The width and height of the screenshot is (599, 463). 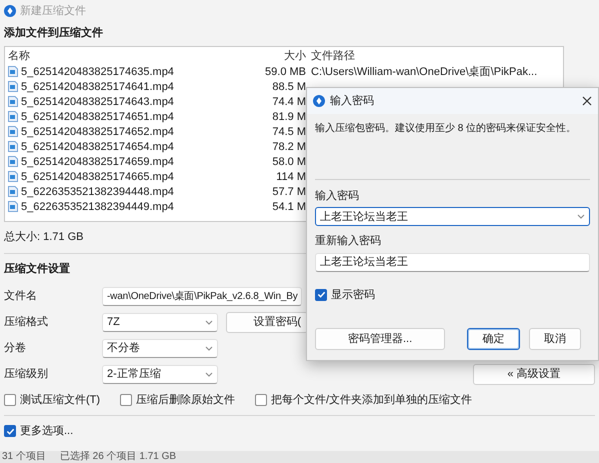 I want to click on set-password-button: 设置密码(, so click(x=267, y=322).